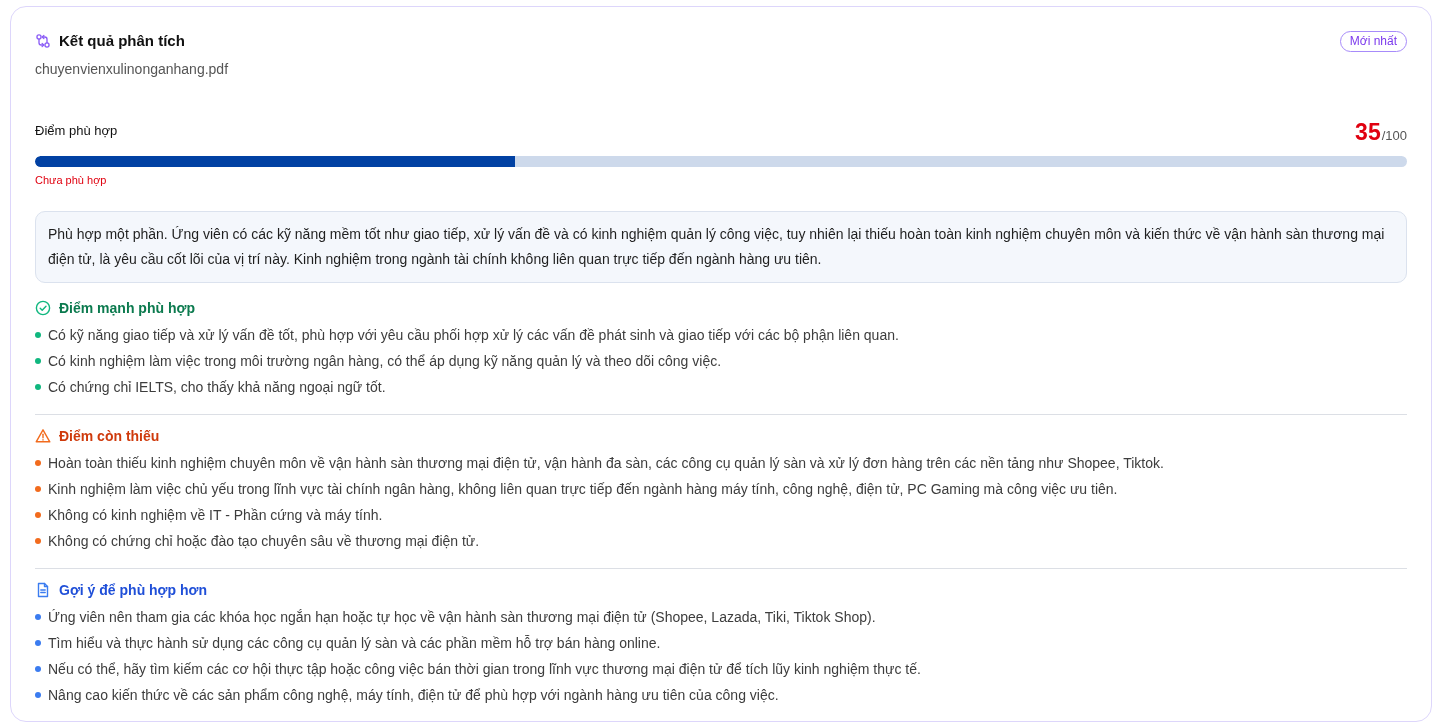 The width and height of the screenshot is (1438, 727). Describe the element at coordinates (1368, 132) in the screenshot. I see `score-value: 35` at that location.